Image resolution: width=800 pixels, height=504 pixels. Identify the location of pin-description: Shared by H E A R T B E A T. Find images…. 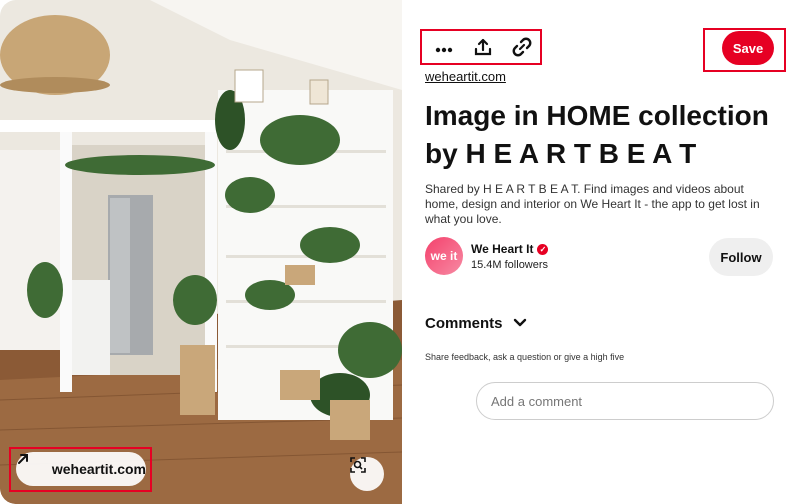
(592, 204).